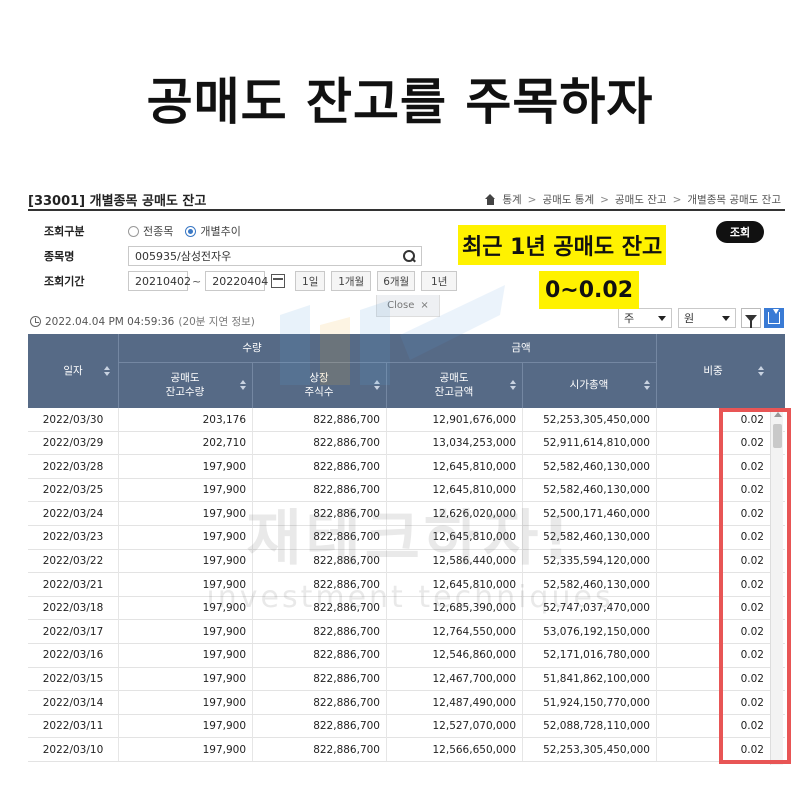 Image resolution: width=800 pixels, height=800 pixels. I want to click on breadcrumb-item: 공매도 잔고, so click(641, 199).